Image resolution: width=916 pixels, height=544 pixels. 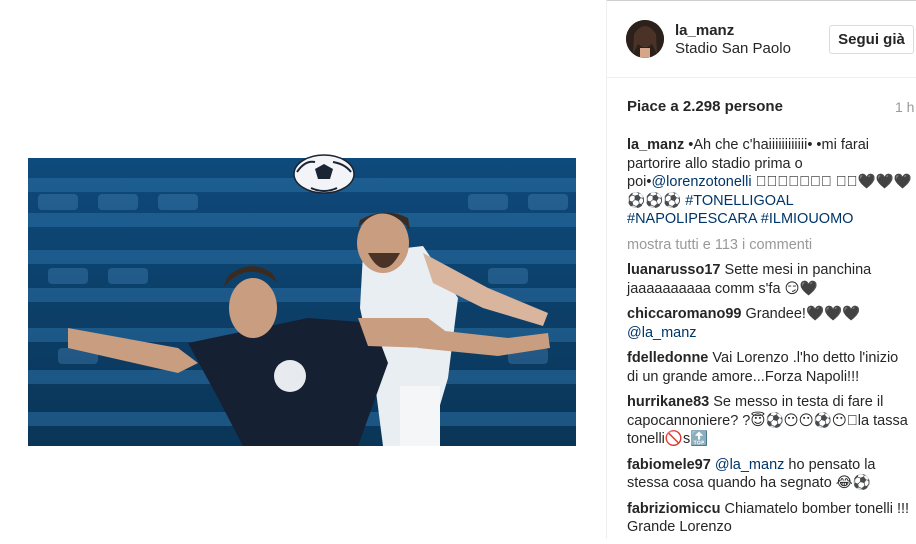 What do you see at coordinates (733, 48) in the screenshot?
I see `location-link: Stadio San Paolo` at bounding box center [733, 48].